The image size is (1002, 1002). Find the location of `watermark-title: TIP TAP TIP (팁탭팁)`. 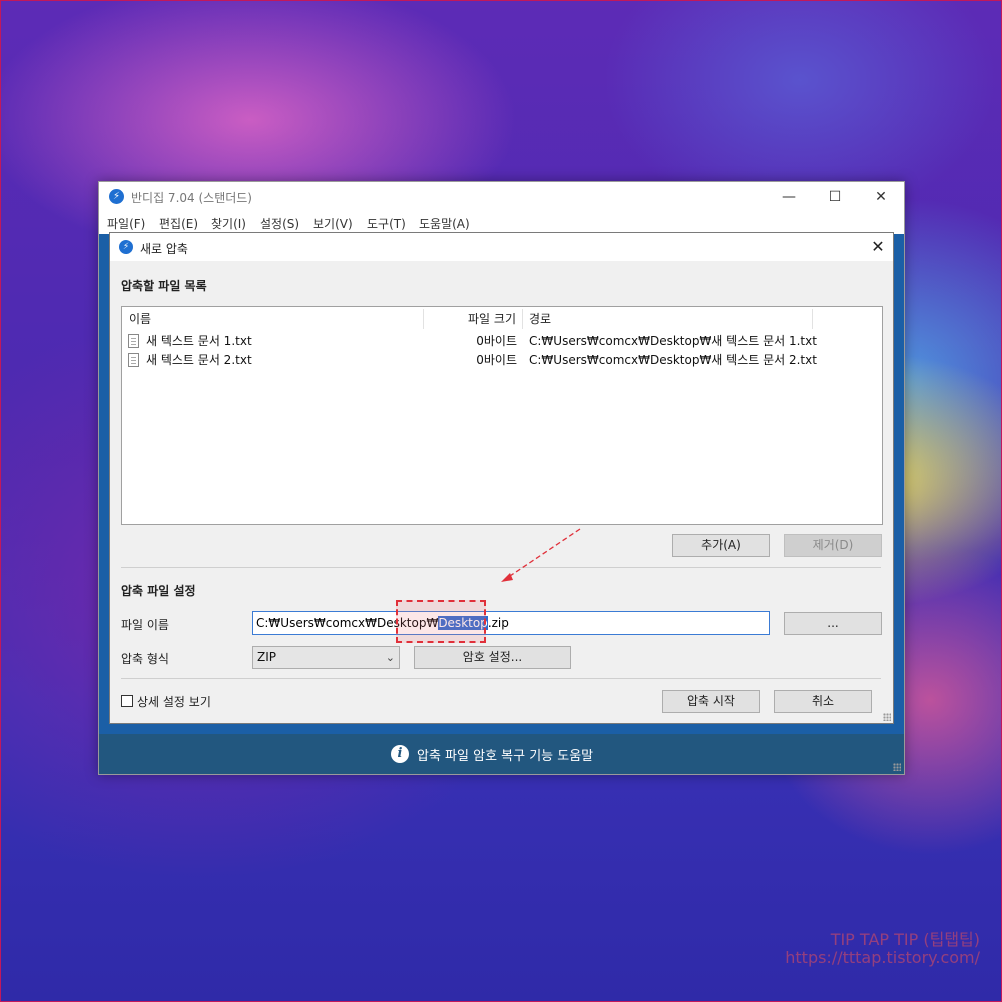

watermark-title: TIP TAP TIP (팁탭팁) is located at coordinates (905, 939).